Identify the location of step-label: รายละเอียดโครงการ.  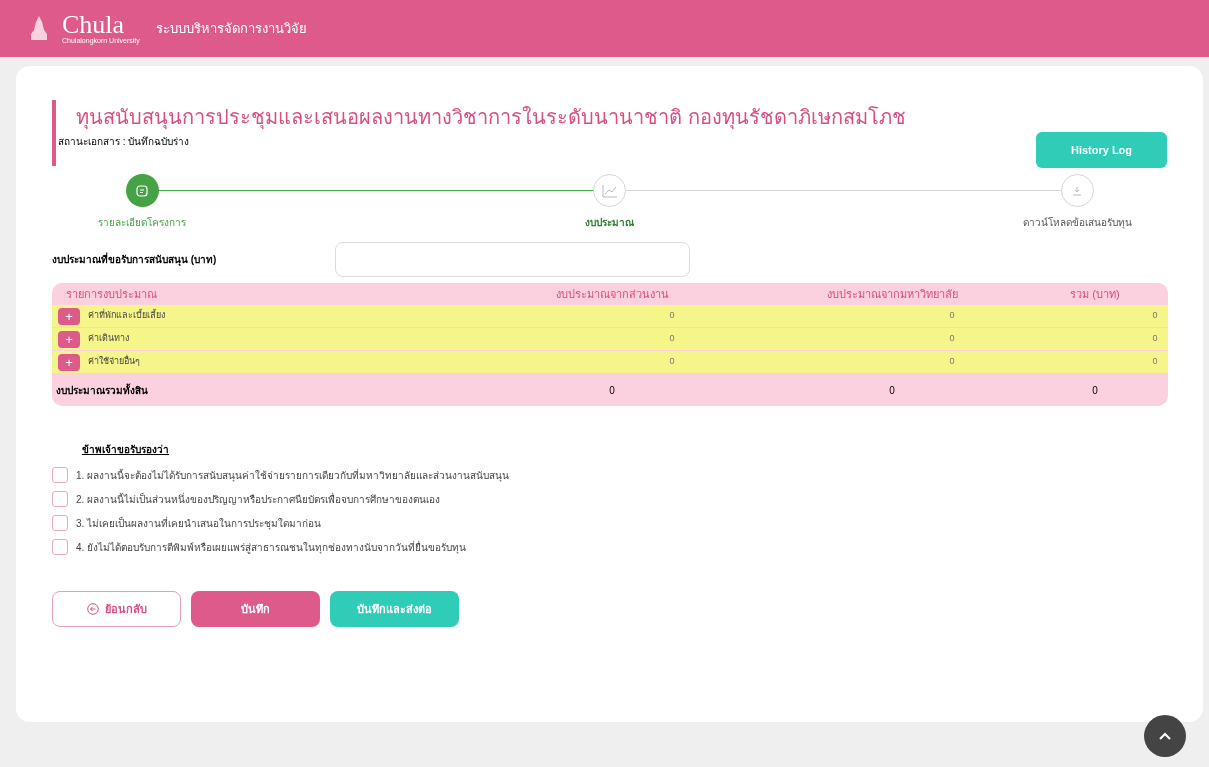
(142, 223).